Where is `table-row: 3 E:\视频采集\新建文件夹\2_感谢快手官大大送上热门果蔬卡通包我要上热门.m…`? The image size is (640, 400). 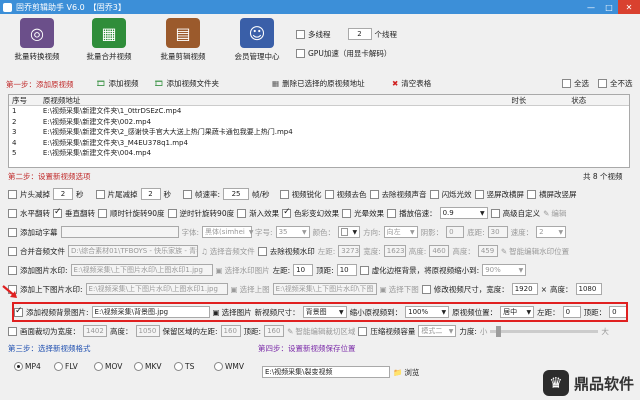
table-row: 3 E:\视频采集\新建文件夹\2_感谢快手官大大送上热门果蔬卡通包我要上热门.m… is located at coordinates (319, 132).